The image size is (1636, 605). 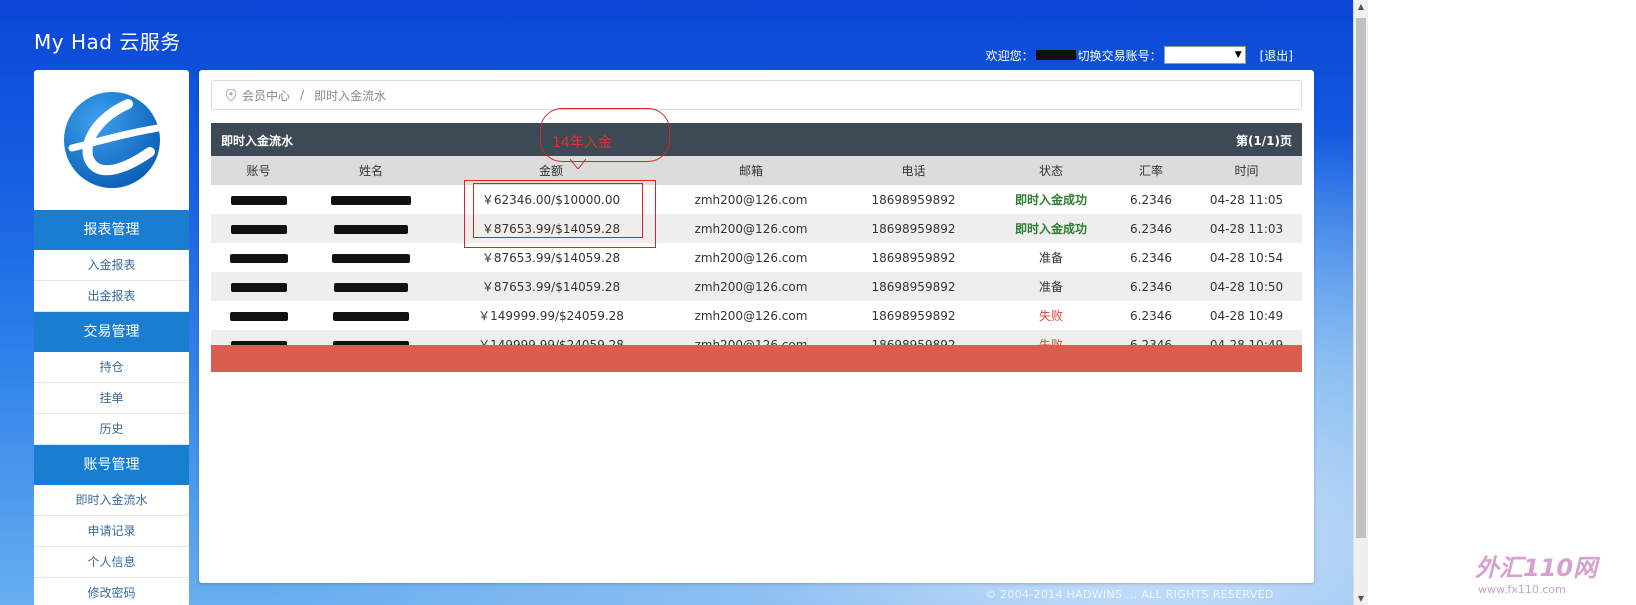 What do you see at coordinates (1522, 589) in the screenshot?
I see `watermark-url: www.fx110.com` at bounding box center [1522, 589].